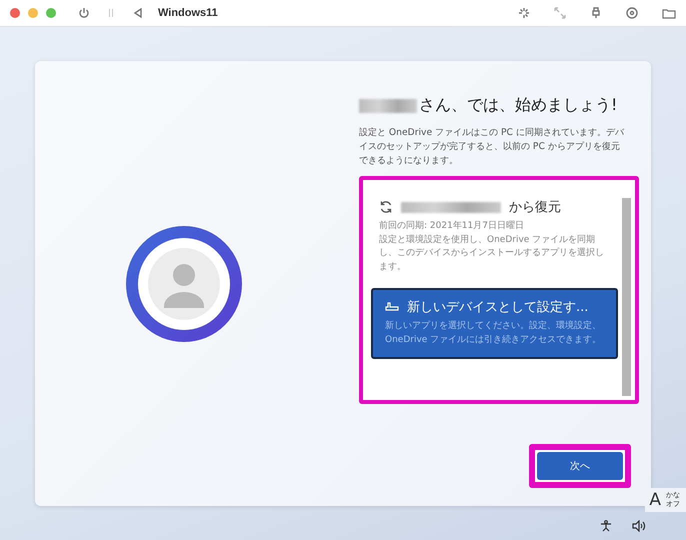  What do you see at coordinates (392, 307) in the screenshot?
I see `laptop-icon` at bounding box center [392, 307].